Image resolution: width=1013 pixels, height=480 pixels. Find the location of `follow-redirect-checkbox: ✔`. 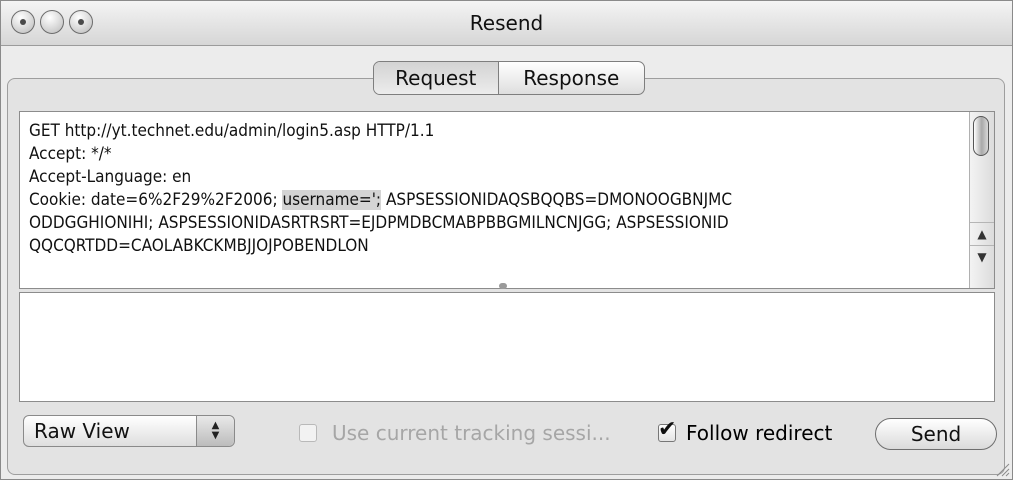

follow-redirect-checkbox: ✔ is located at coordinates (667, 430).